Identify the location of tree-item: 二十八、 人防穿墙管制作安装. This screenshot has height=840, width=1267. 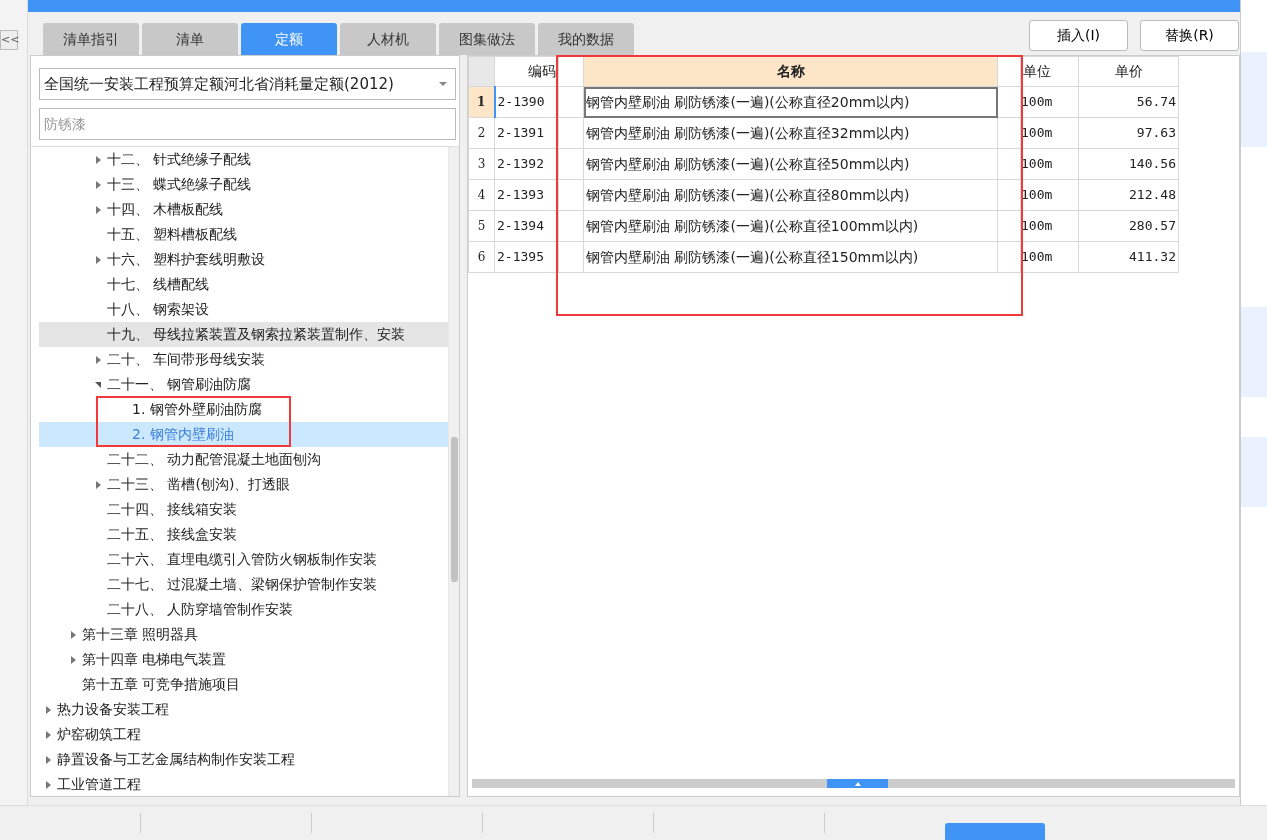
(243, 609).